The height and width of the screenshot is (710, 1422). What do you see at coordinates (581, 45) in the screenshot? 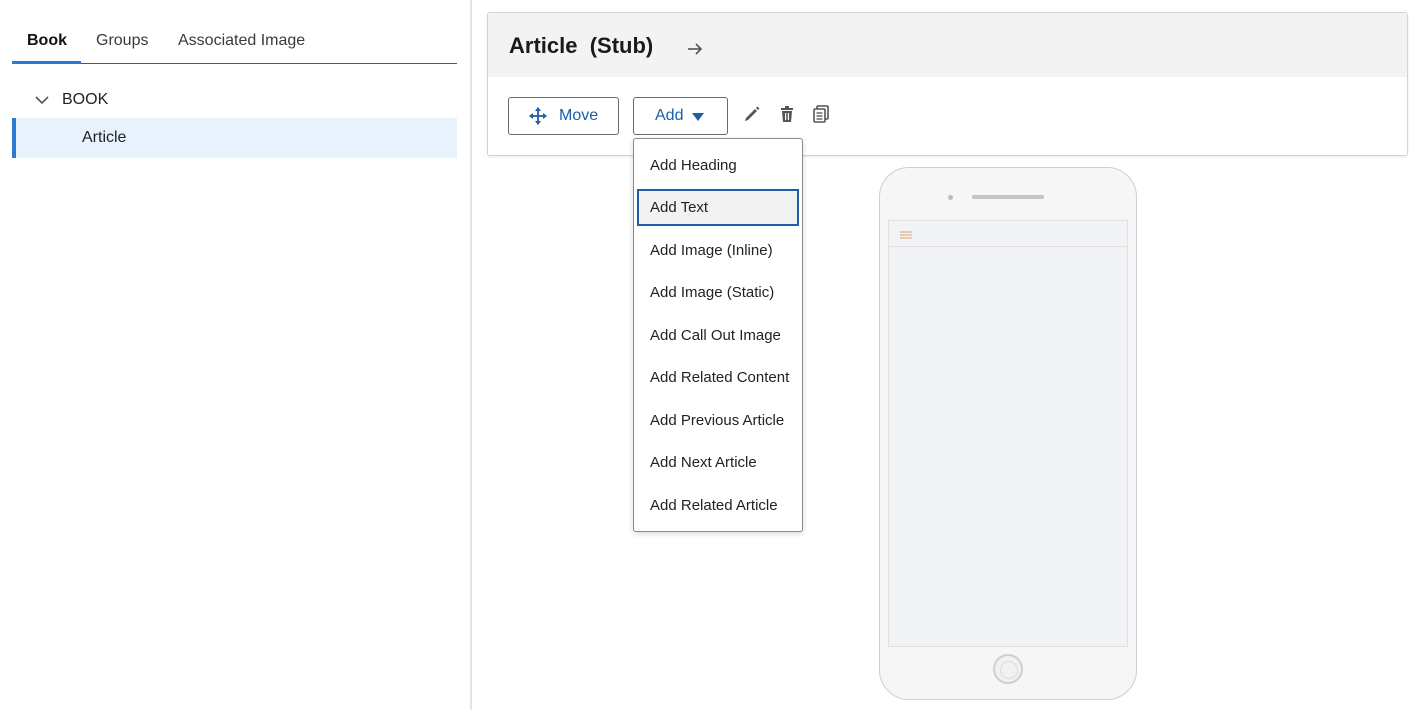
I see `page-title: Article (Stub)` at bounding box center [581, 45].